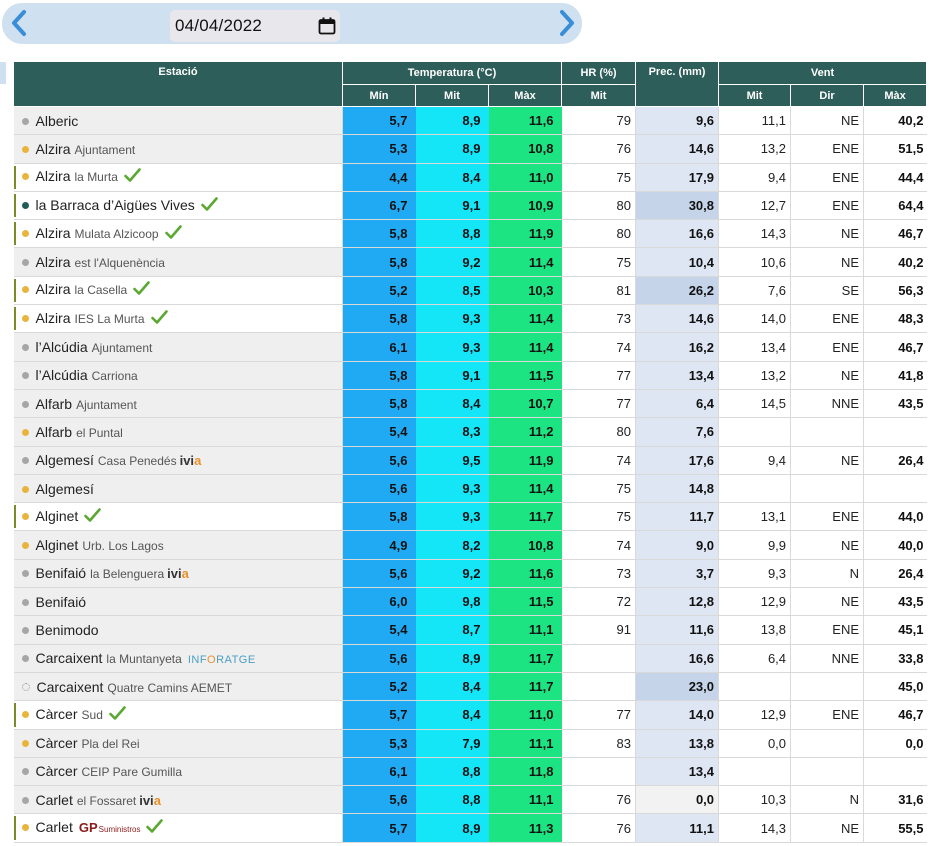  What do you see at coordinates (470, 177) in the screenshot?
I see `table-row: Alzira la Murta 4,4 8,4 11,0 75 17,9 9,4 ENE 44,4` at bounding box center [470, 177].